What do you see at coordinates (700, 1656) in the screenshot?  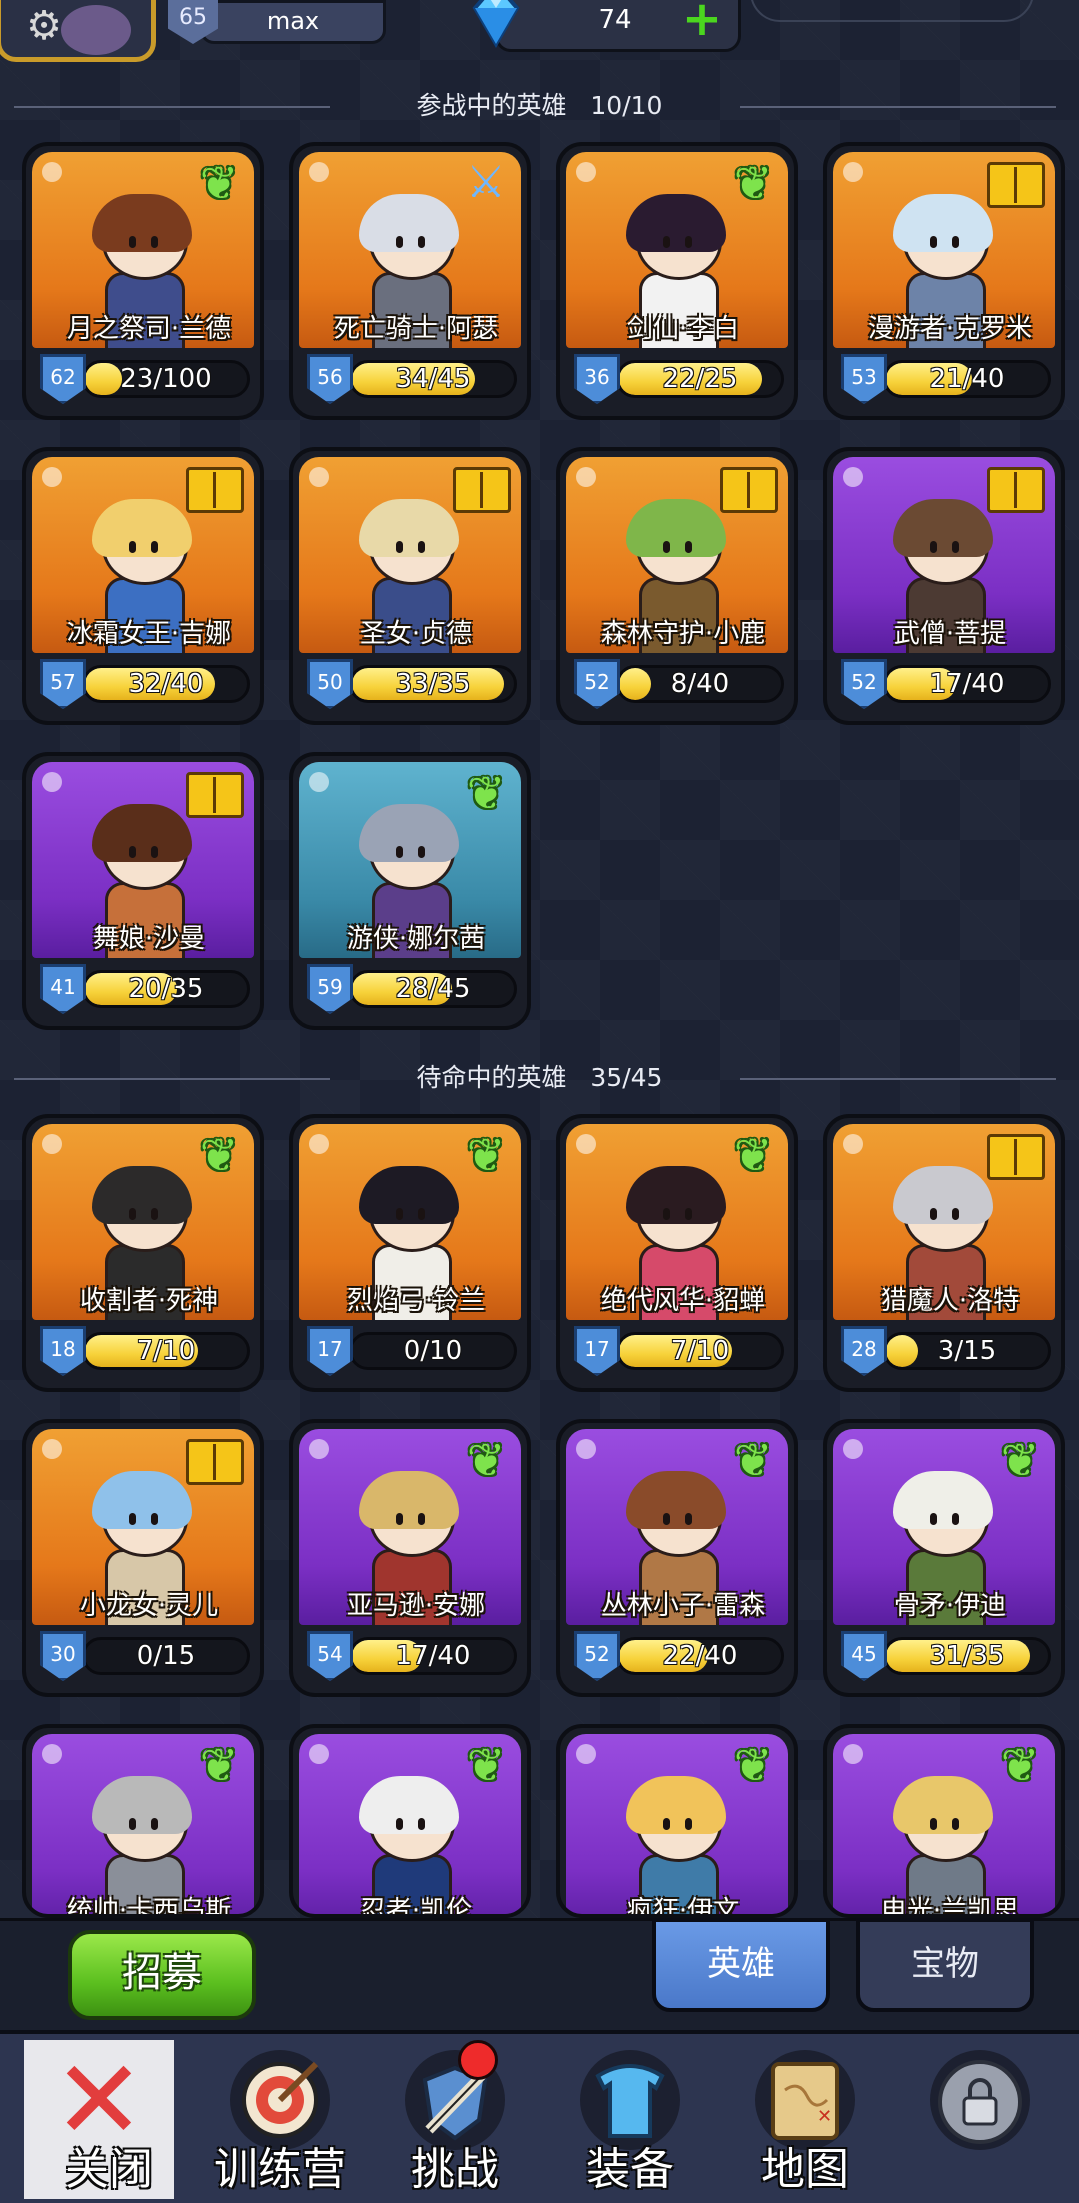 I see `hero-progress-bar: 22/40` at bounding box center [700, 1656].